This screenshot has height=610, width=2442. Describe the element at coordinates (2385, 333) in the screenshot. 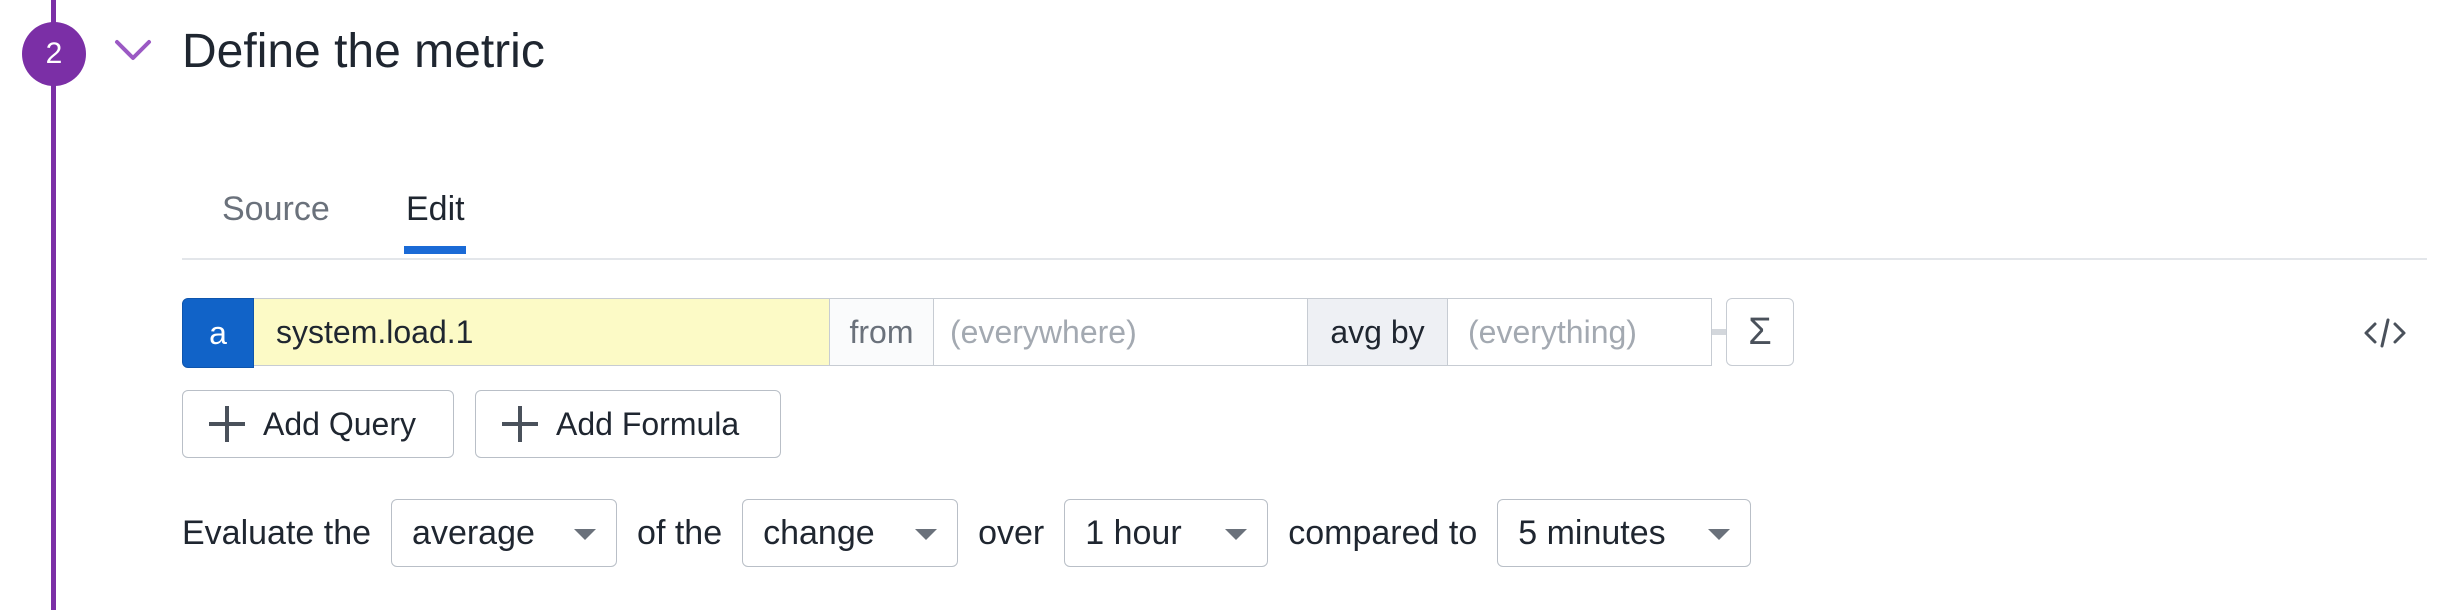

I see `code-icon` at that location.